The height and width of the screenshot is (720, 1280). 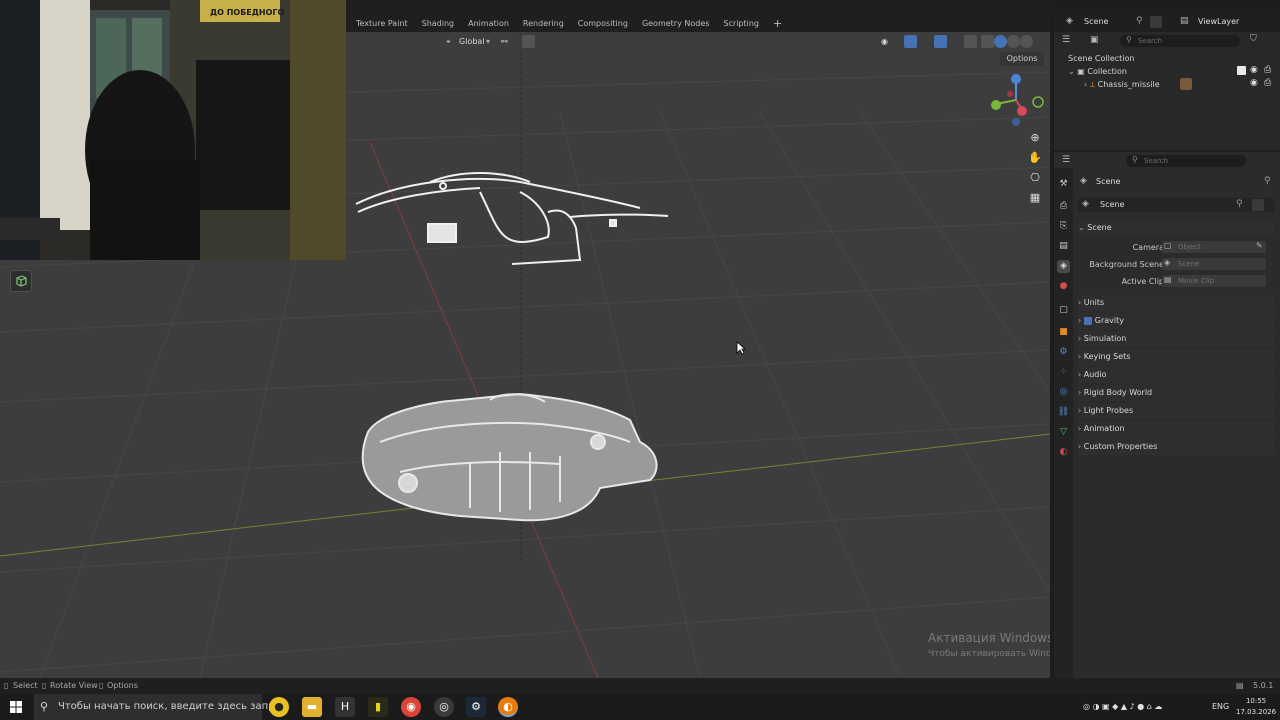 I want to click on panel-light-probes: › Light Probes, so click(x=1176, y=411).